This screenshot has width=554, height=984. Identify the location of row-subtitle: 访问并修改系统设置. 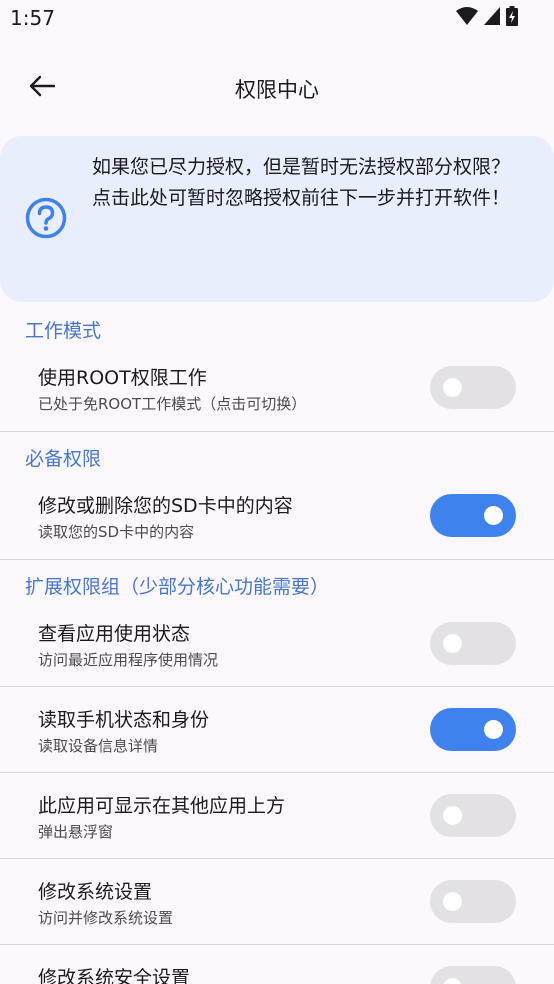
(106, 918).